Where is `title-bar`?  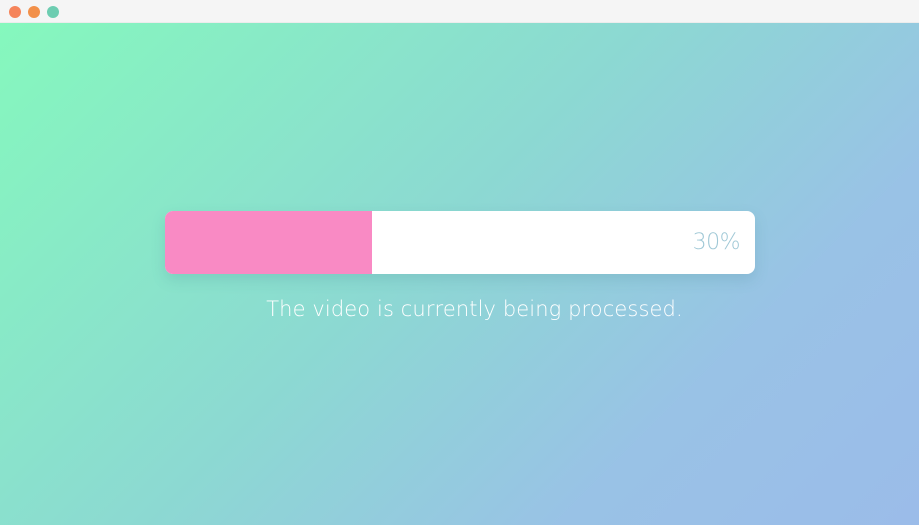
title-bar is located at coordinates (459, 11).